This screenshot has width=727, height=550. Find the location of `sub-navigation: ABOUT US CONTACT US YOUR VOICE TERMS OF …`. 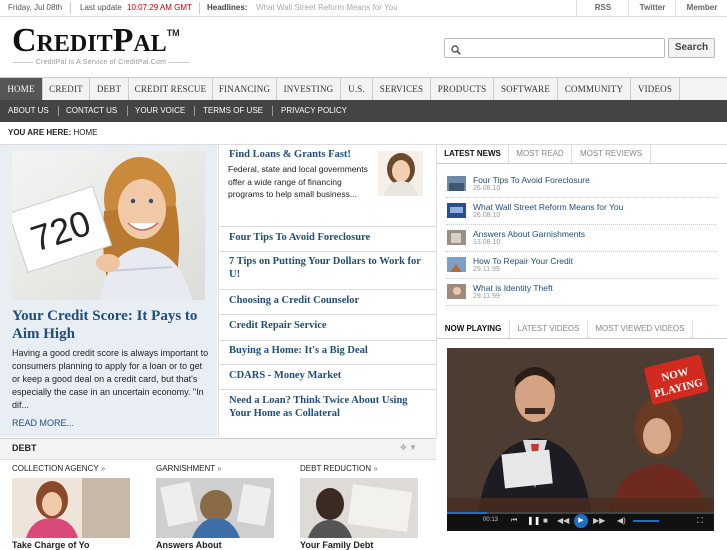

sub-navigation: ABOUT US CONTACT US YOUR VOICE TERMS OF … is located at coordinates (363, 111).